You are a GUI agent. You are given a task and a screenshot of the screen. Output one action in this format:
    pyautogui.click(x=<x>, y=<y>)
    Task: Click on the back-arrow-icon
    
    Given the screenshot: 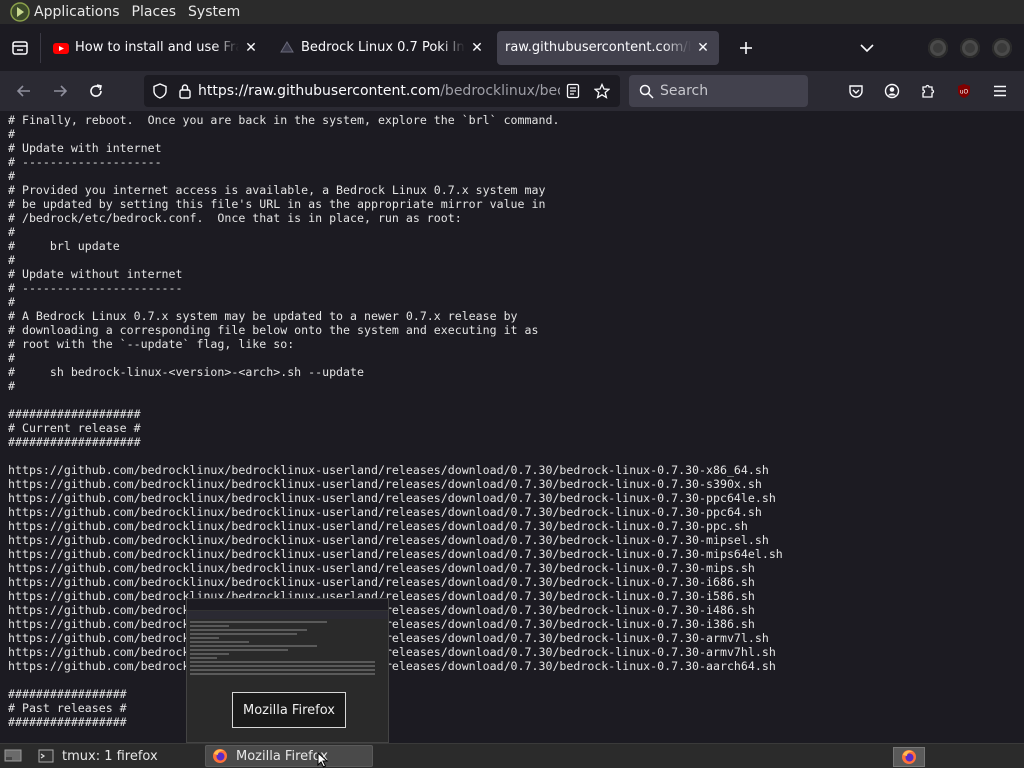 What is the action you would take?
    pyautogui.click(x=23, y=91)
    